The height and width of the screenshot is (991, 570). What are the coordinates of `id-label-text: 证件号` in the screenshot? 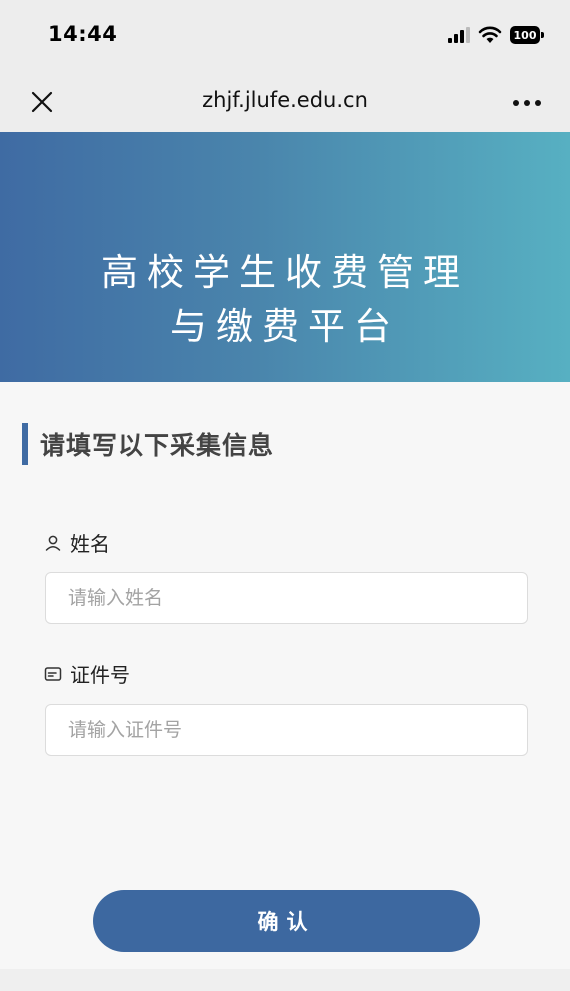 It's located at (100, 675).